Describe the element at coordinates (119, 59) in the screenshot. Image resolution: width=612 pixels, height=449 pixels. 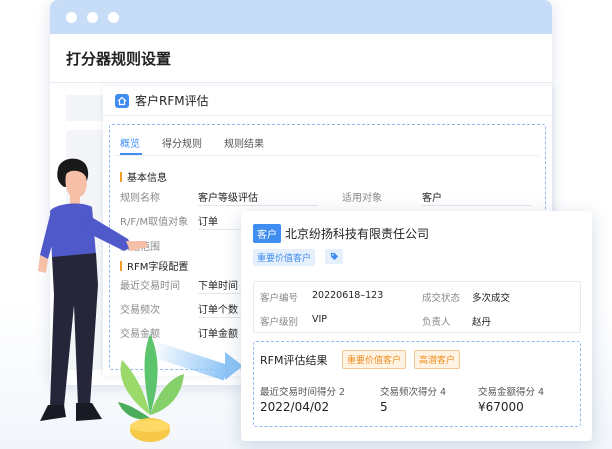
I see `page-title: 打分器规则设置` at that location.